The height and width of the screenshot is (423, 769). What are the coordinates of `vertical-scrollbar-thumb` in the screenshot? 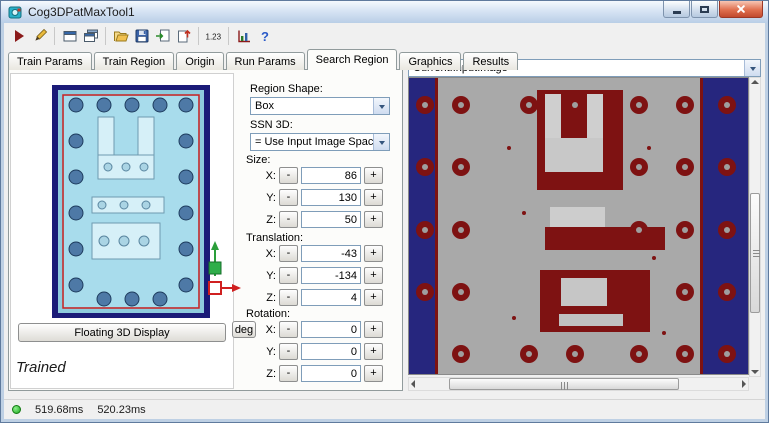 It's located at (755, 253).